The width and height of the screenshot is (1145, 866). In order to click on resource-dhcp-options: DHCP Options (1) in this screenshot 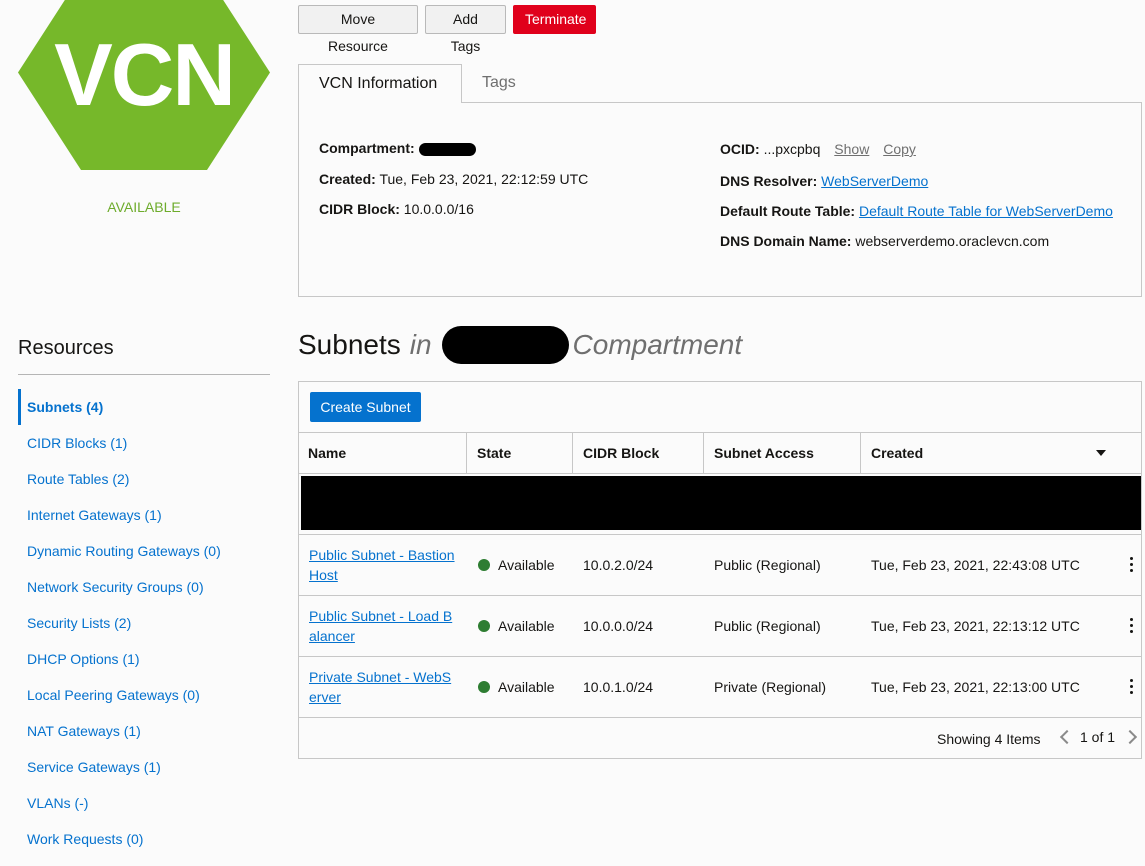, I will do `click(144, 659)`.